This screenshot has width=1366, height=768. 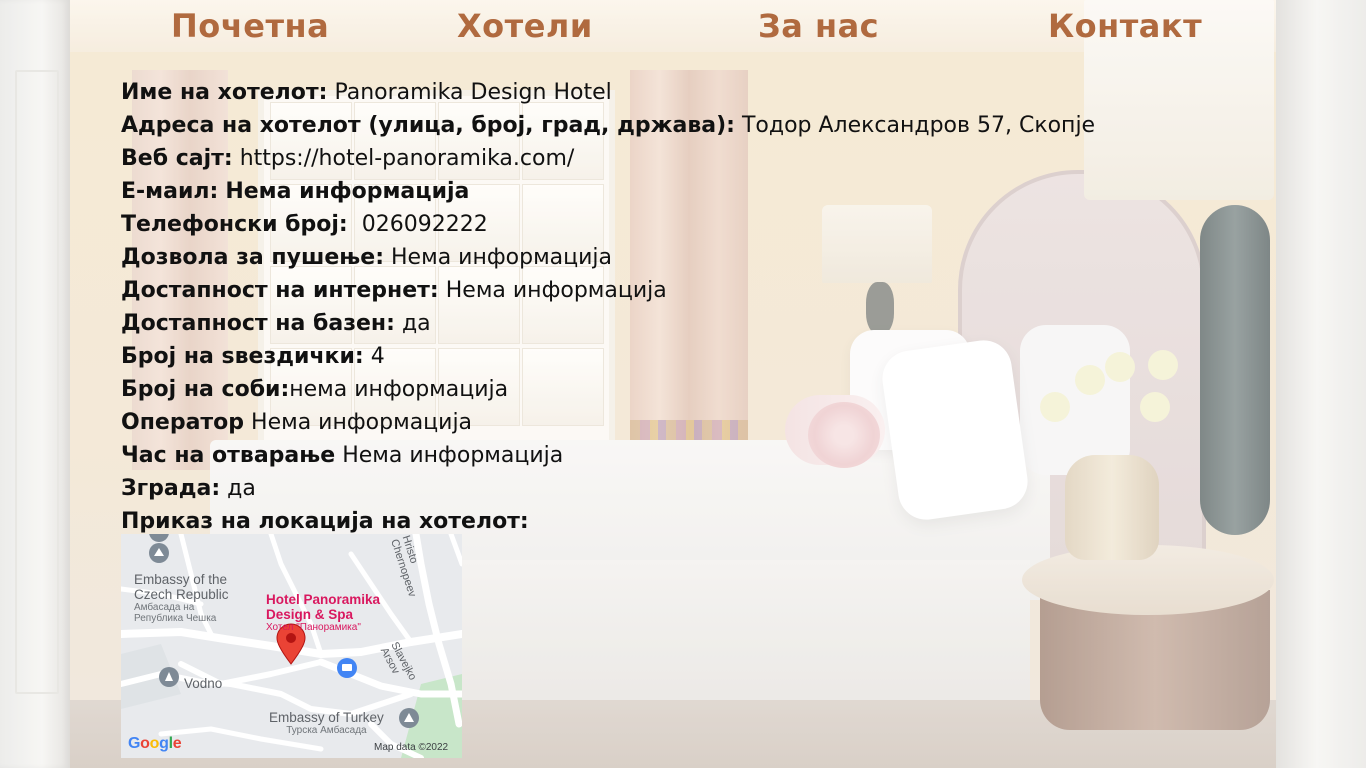 I want to click on hotel-building-row: Зграда: да, so click(x=621, y=488).